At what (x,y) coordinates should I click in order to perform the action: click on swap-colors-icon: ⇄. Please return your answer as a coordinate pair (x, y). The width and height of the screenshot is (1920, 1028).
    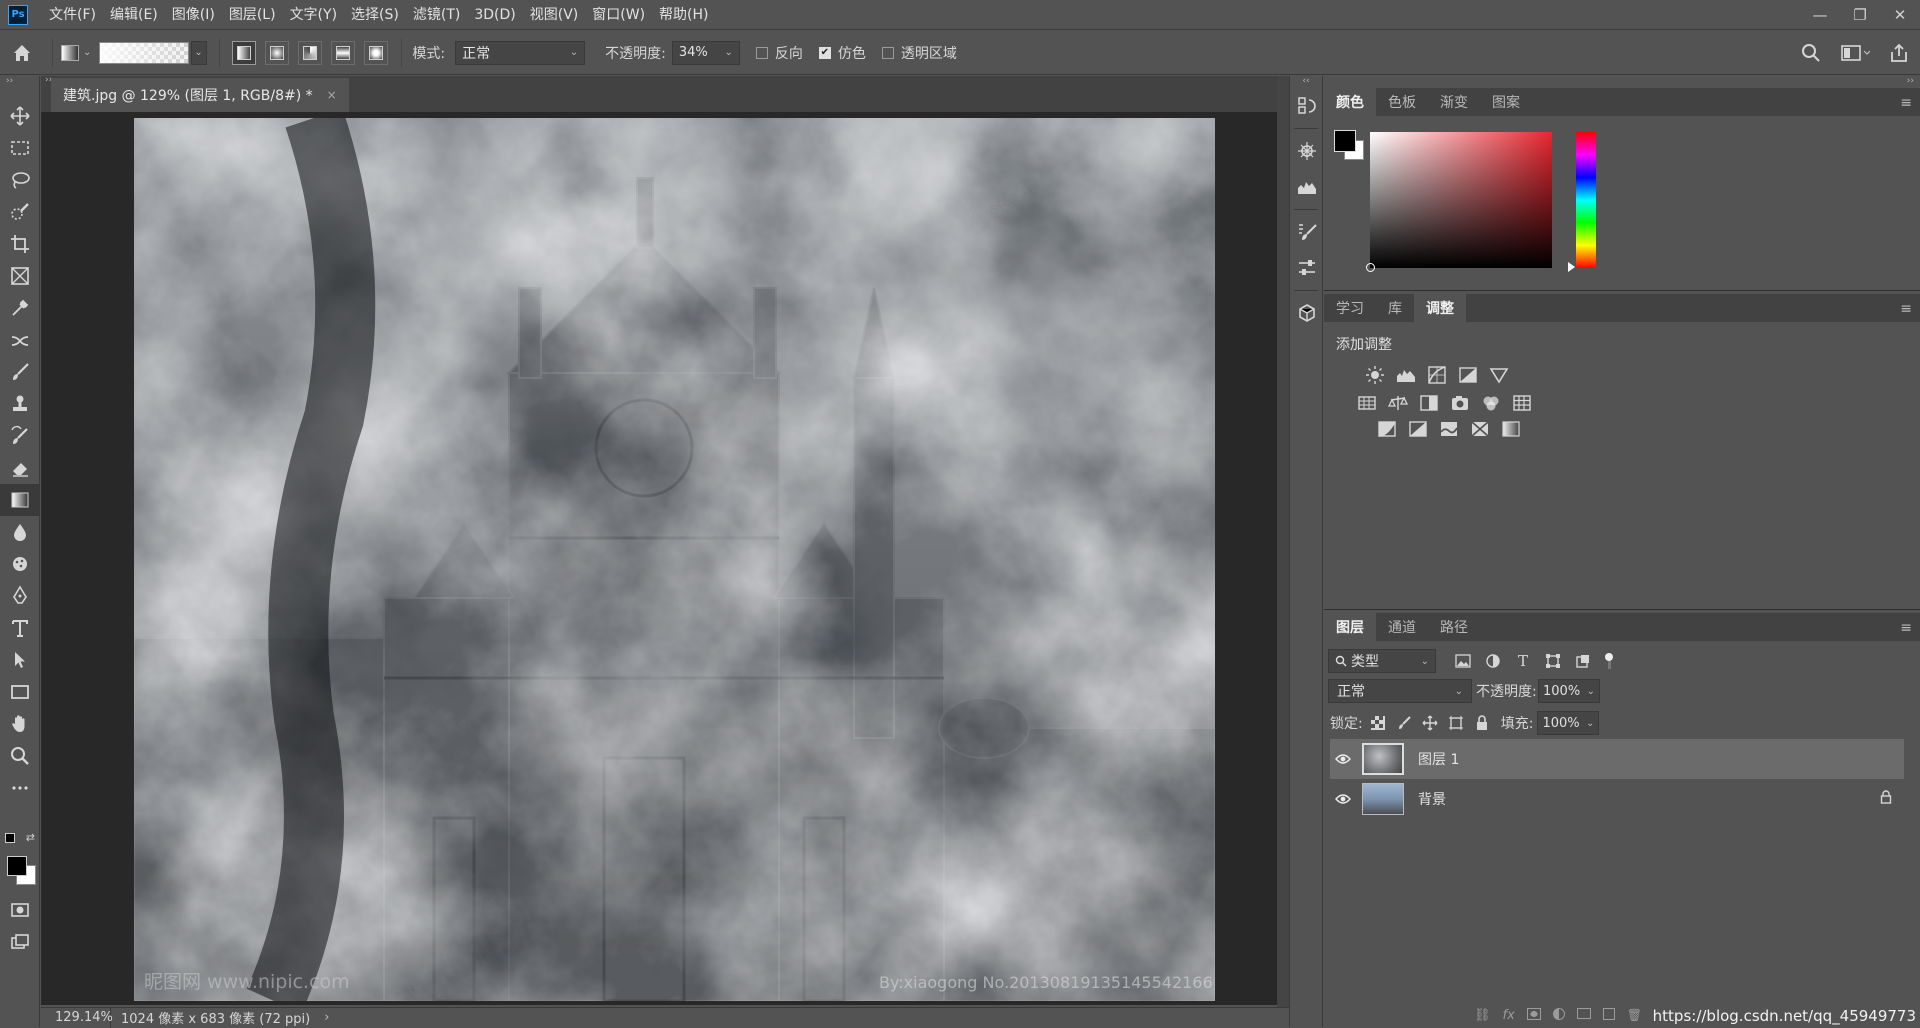
    Looking at the image, I should click on (30, 839).